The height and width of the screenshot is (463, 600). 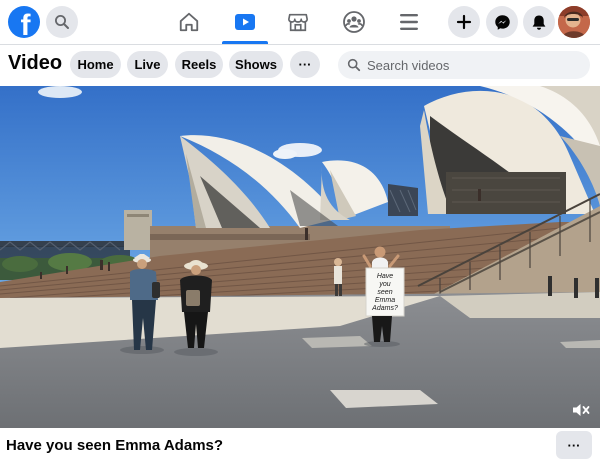 What do you see at coordinates (384, 284) in the screenshot?
I see `sign-line-2: you` at bounding box center [384, 284].